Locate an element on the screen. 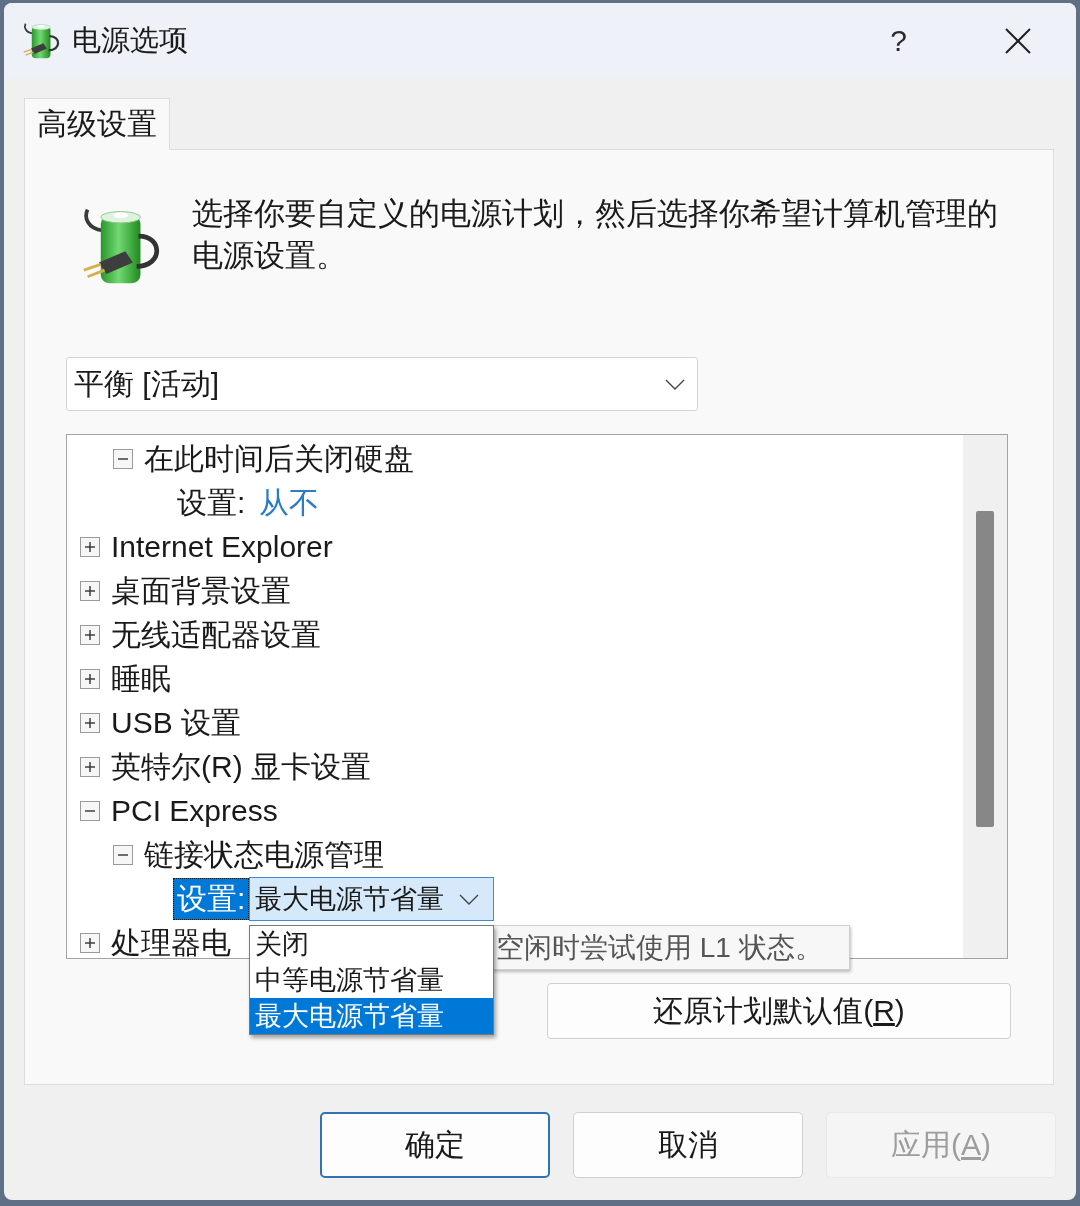  setting-value: 从不 is located at coordinates (289, 503).